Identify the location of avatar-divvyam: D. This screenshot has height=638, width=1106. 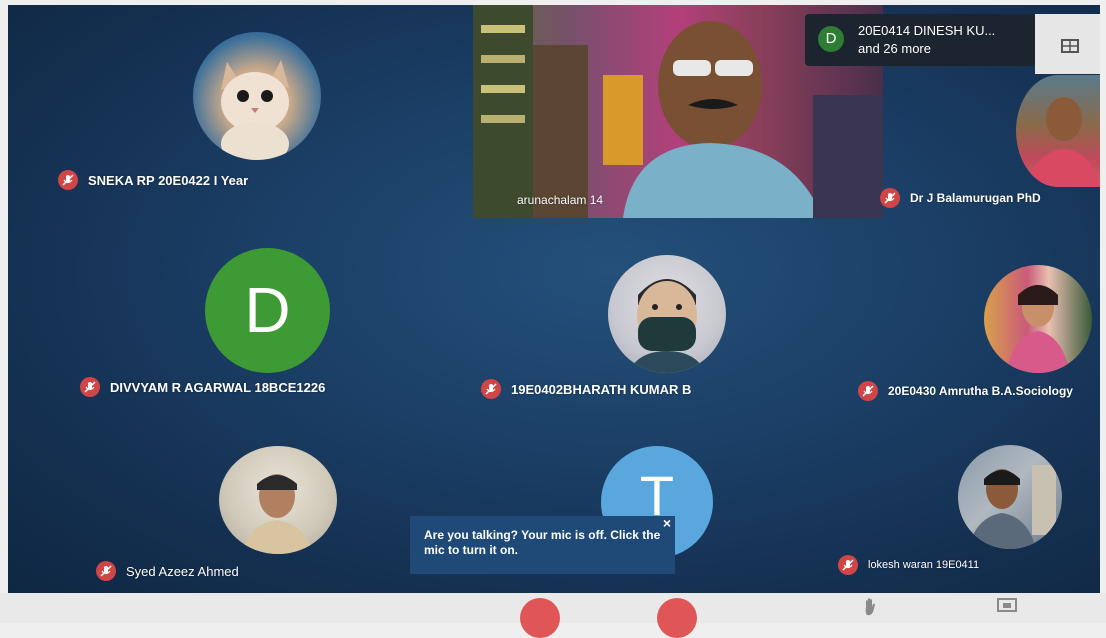
(267, 310).